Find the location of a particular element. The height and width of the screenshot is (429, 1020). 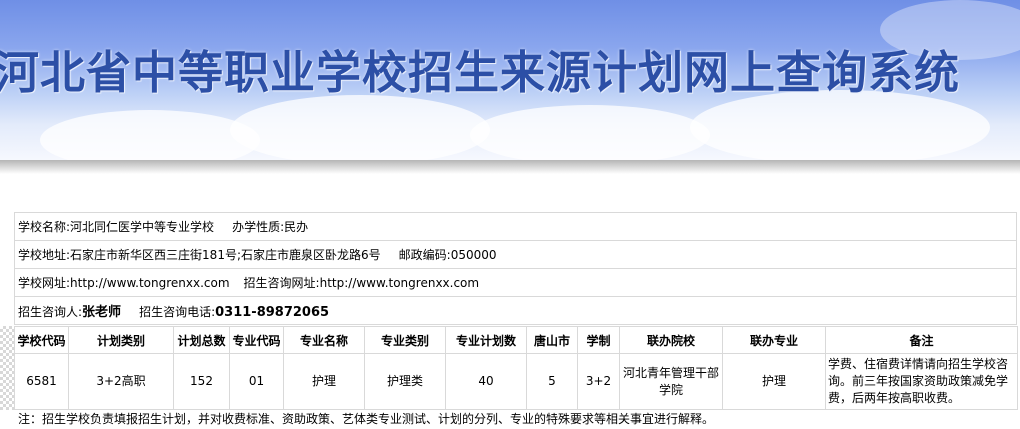

header-city: 唐山市 is located at coordinates (552, 340).